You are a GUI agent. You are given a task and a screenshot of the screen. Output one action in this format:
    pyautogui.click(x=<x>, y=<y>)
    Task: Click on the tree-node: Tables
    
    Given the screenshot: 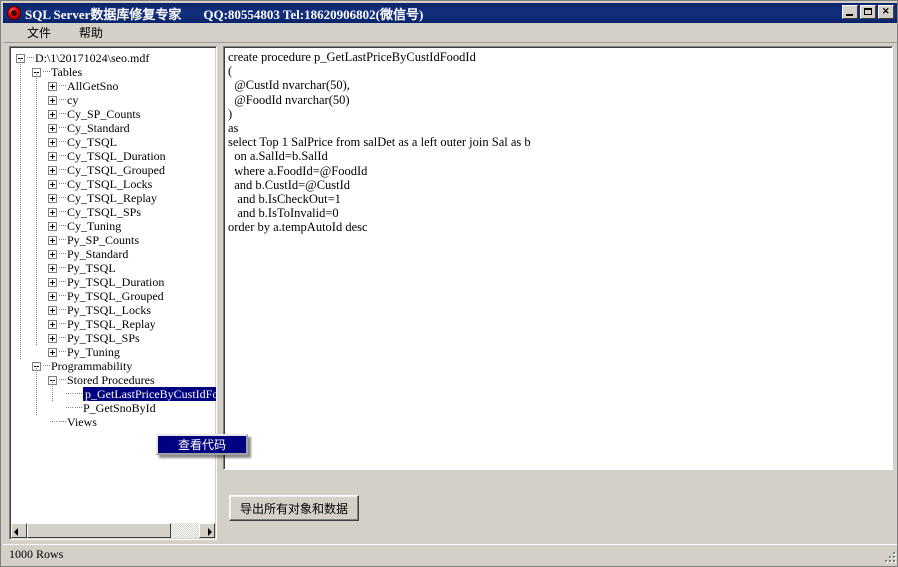 What is the action you would take?
    pyautogui.click(x=113, y=72)
    